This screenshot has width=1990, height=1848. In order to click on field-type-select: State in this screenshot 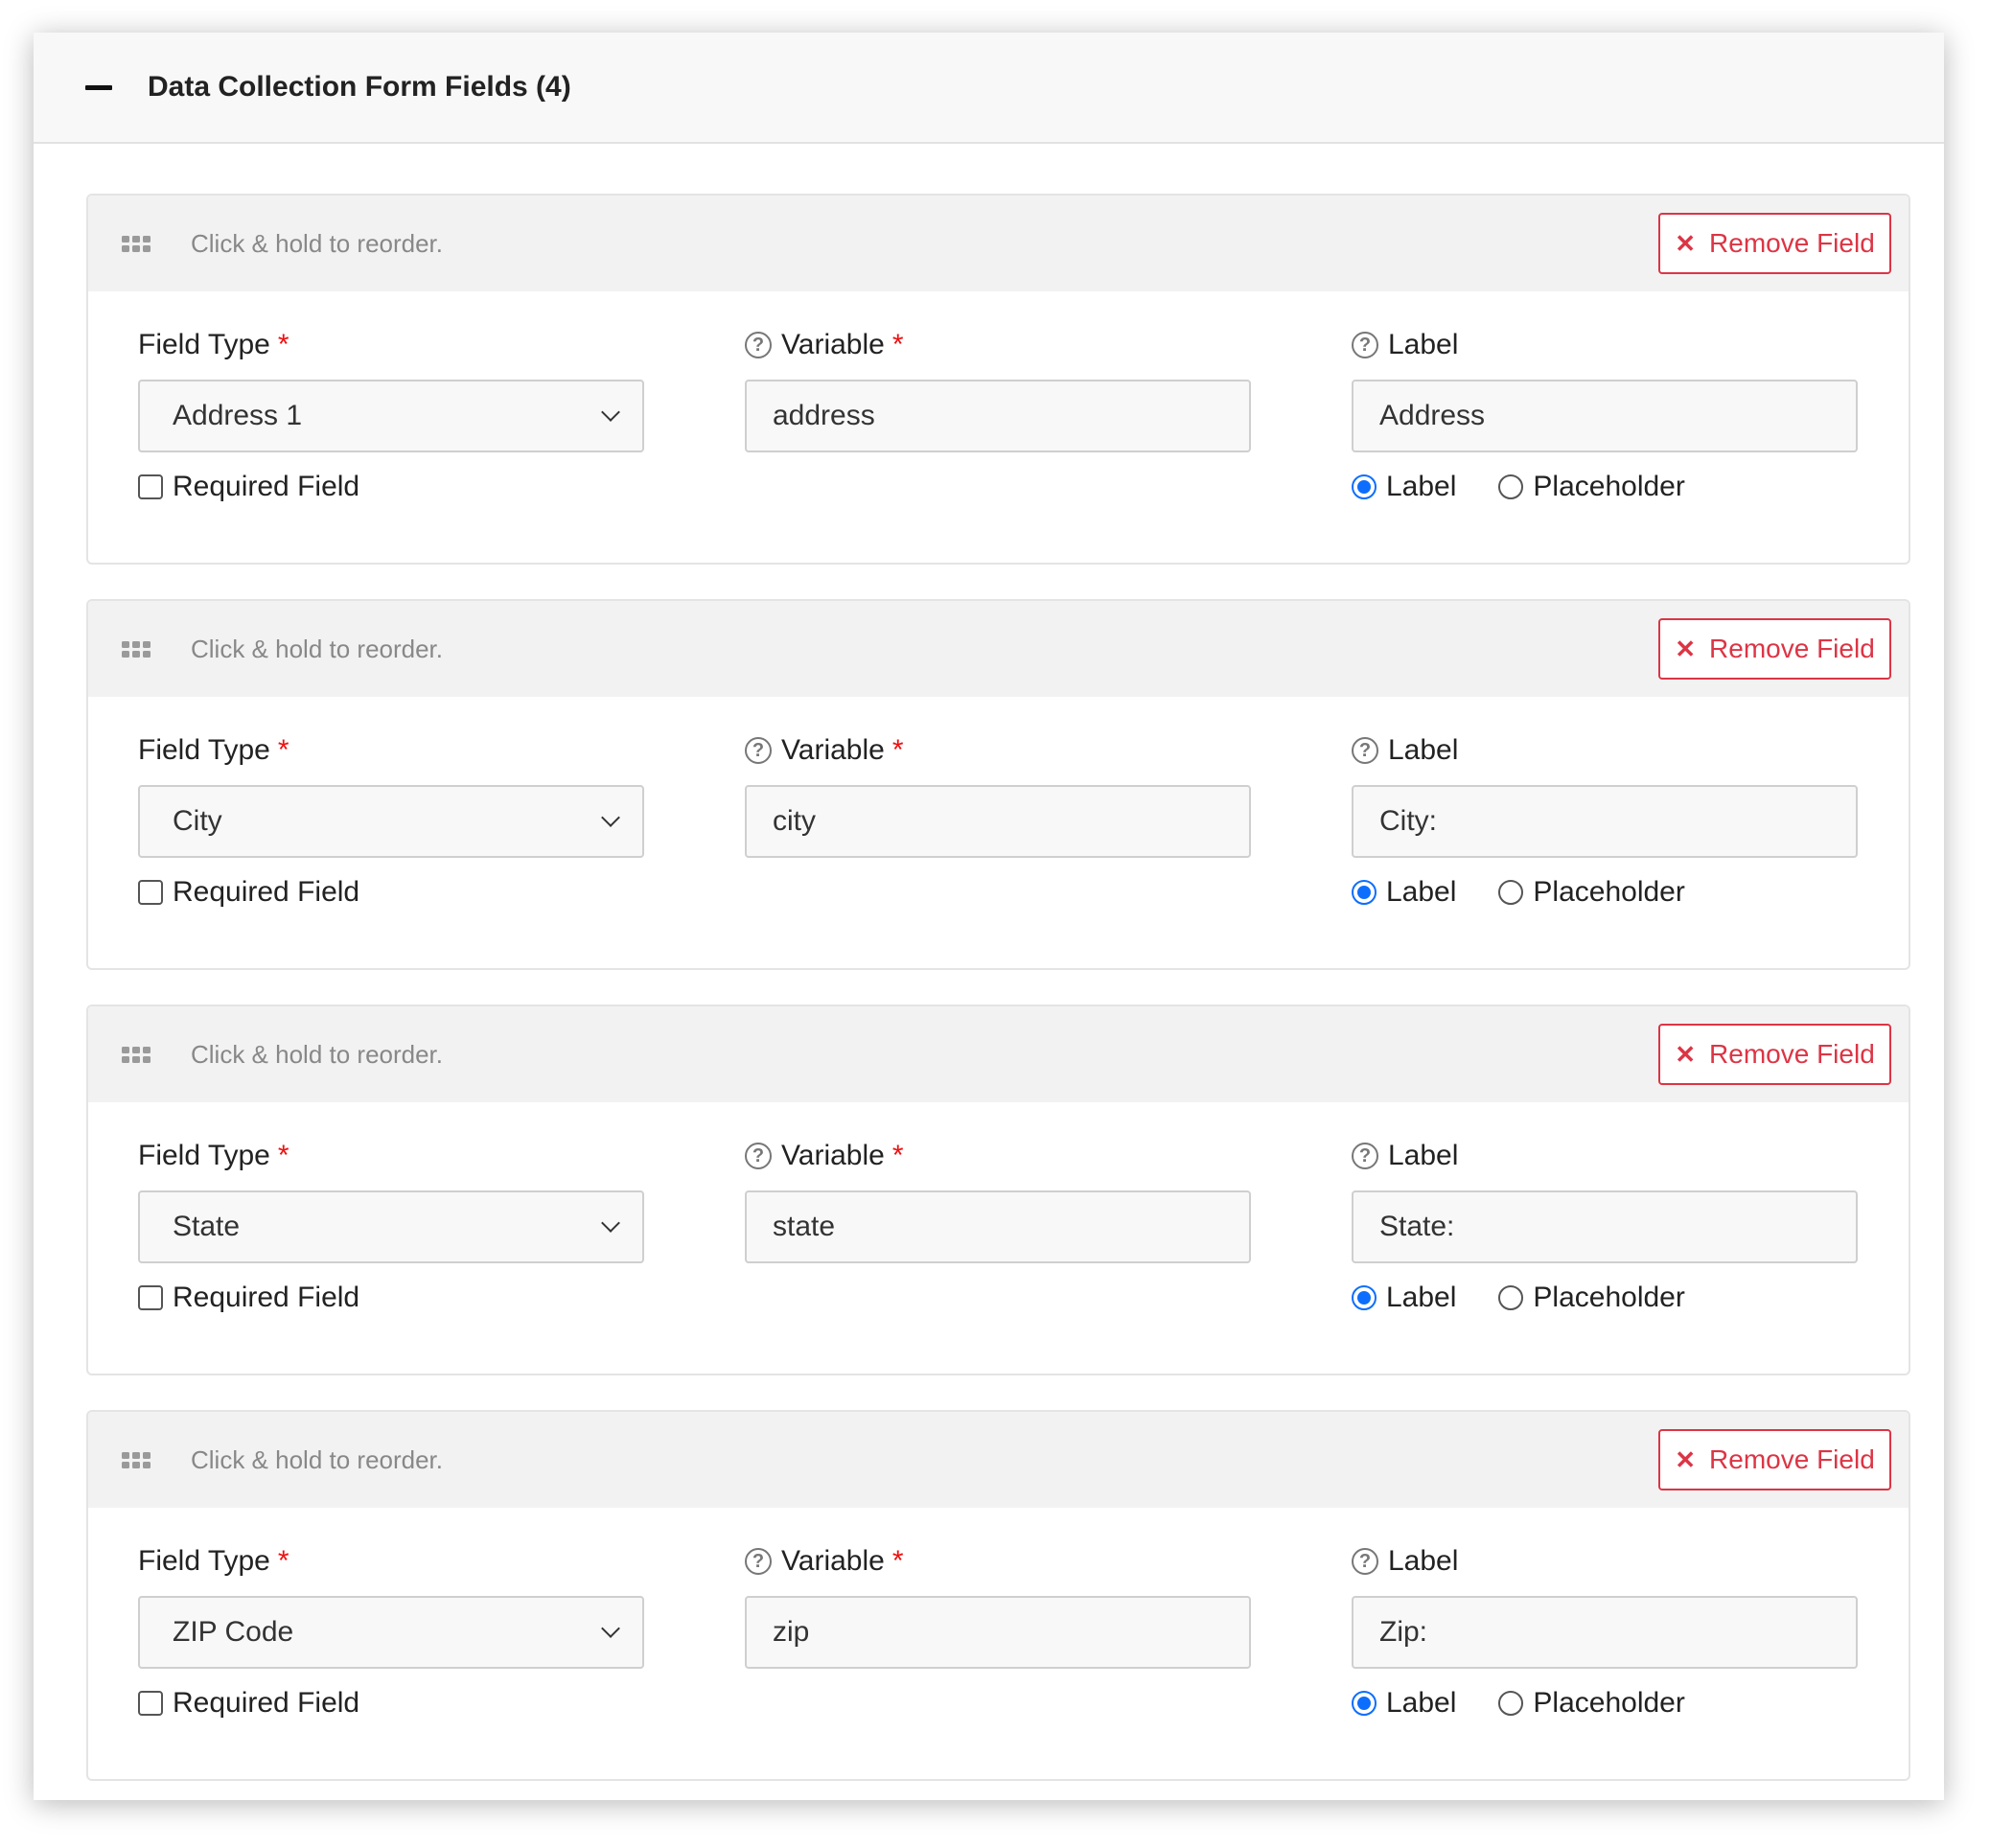, I will do `click(391, 1227)`.